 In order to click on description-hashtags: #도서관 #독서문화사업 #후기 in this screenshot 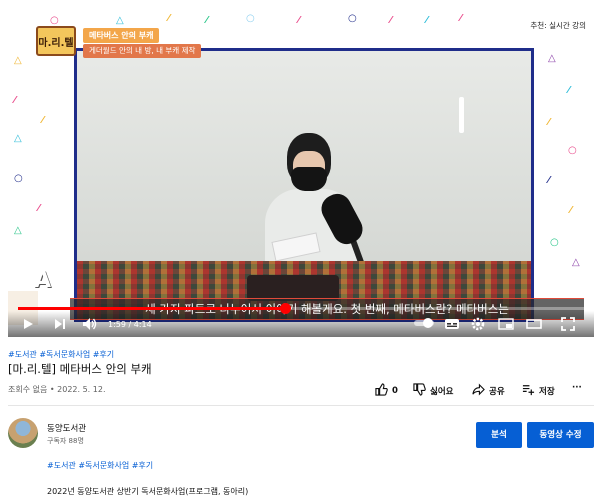, I will do `click(100, 465)`.